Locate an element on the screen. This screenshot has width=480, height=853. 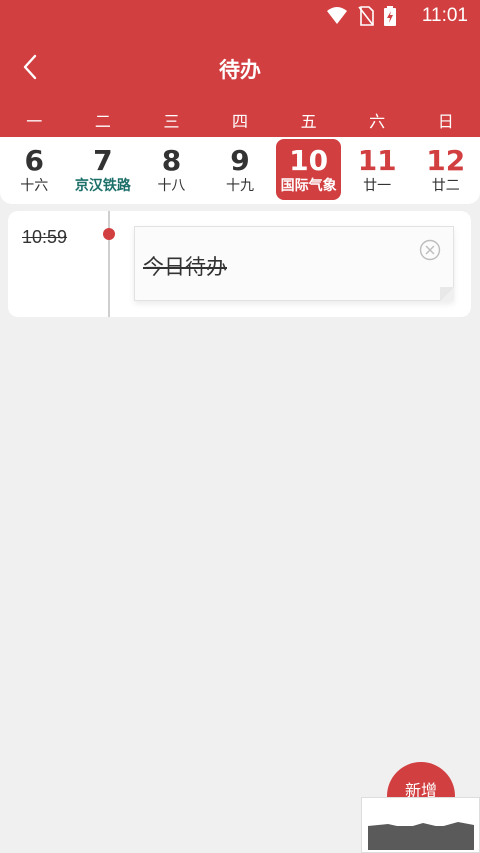
preview-image is located at coordinates (421, 827).